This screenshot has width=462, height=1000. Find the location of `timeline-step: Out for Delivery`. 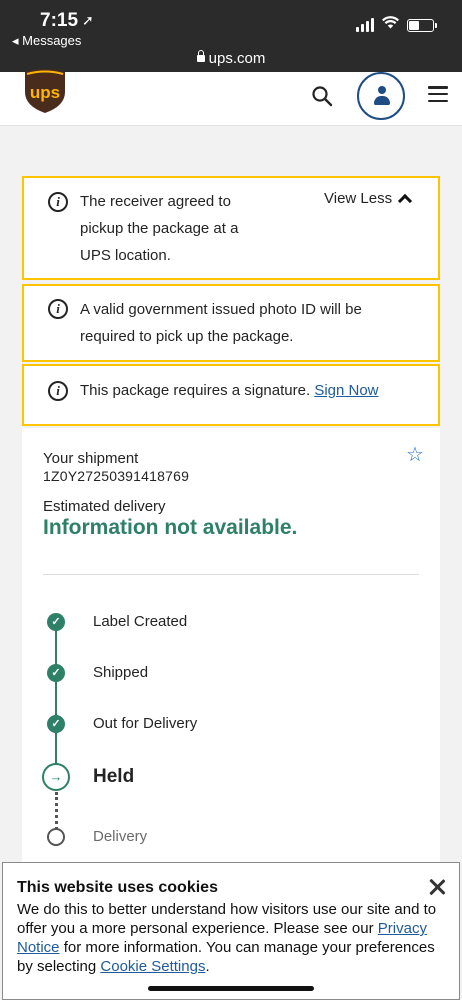

timeline-step: Out for Delivery is located at coordinates (145, 723).